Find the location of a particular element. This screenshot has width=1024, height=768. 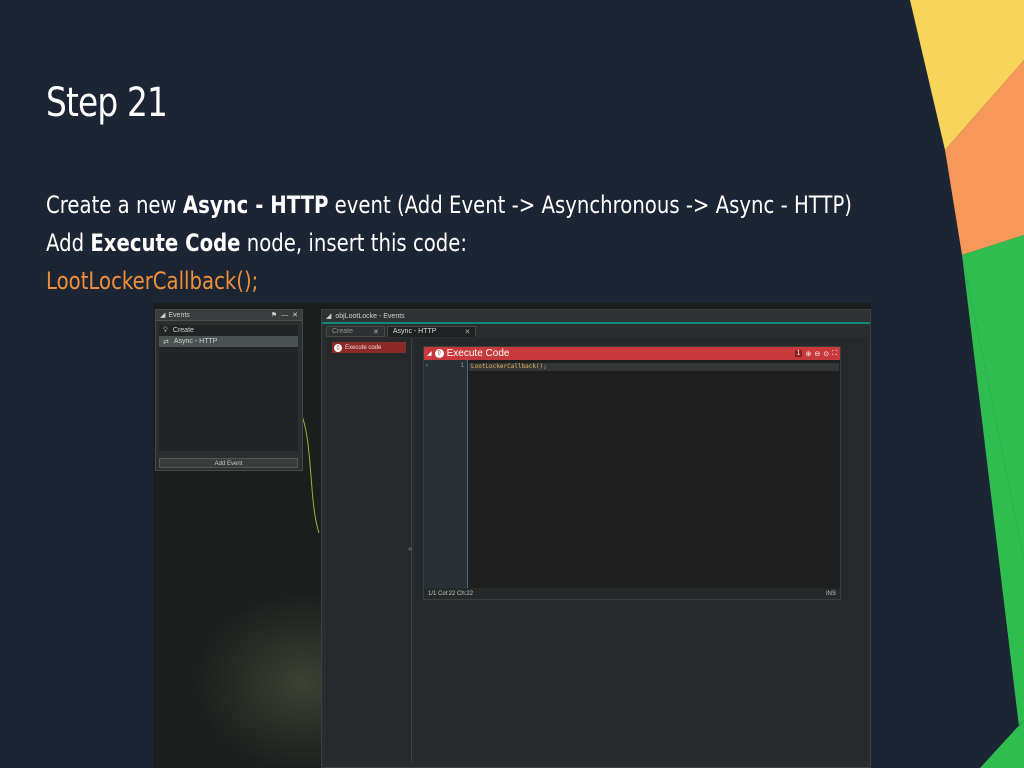

insert-mode: INS is located at coordinates (830, 593).